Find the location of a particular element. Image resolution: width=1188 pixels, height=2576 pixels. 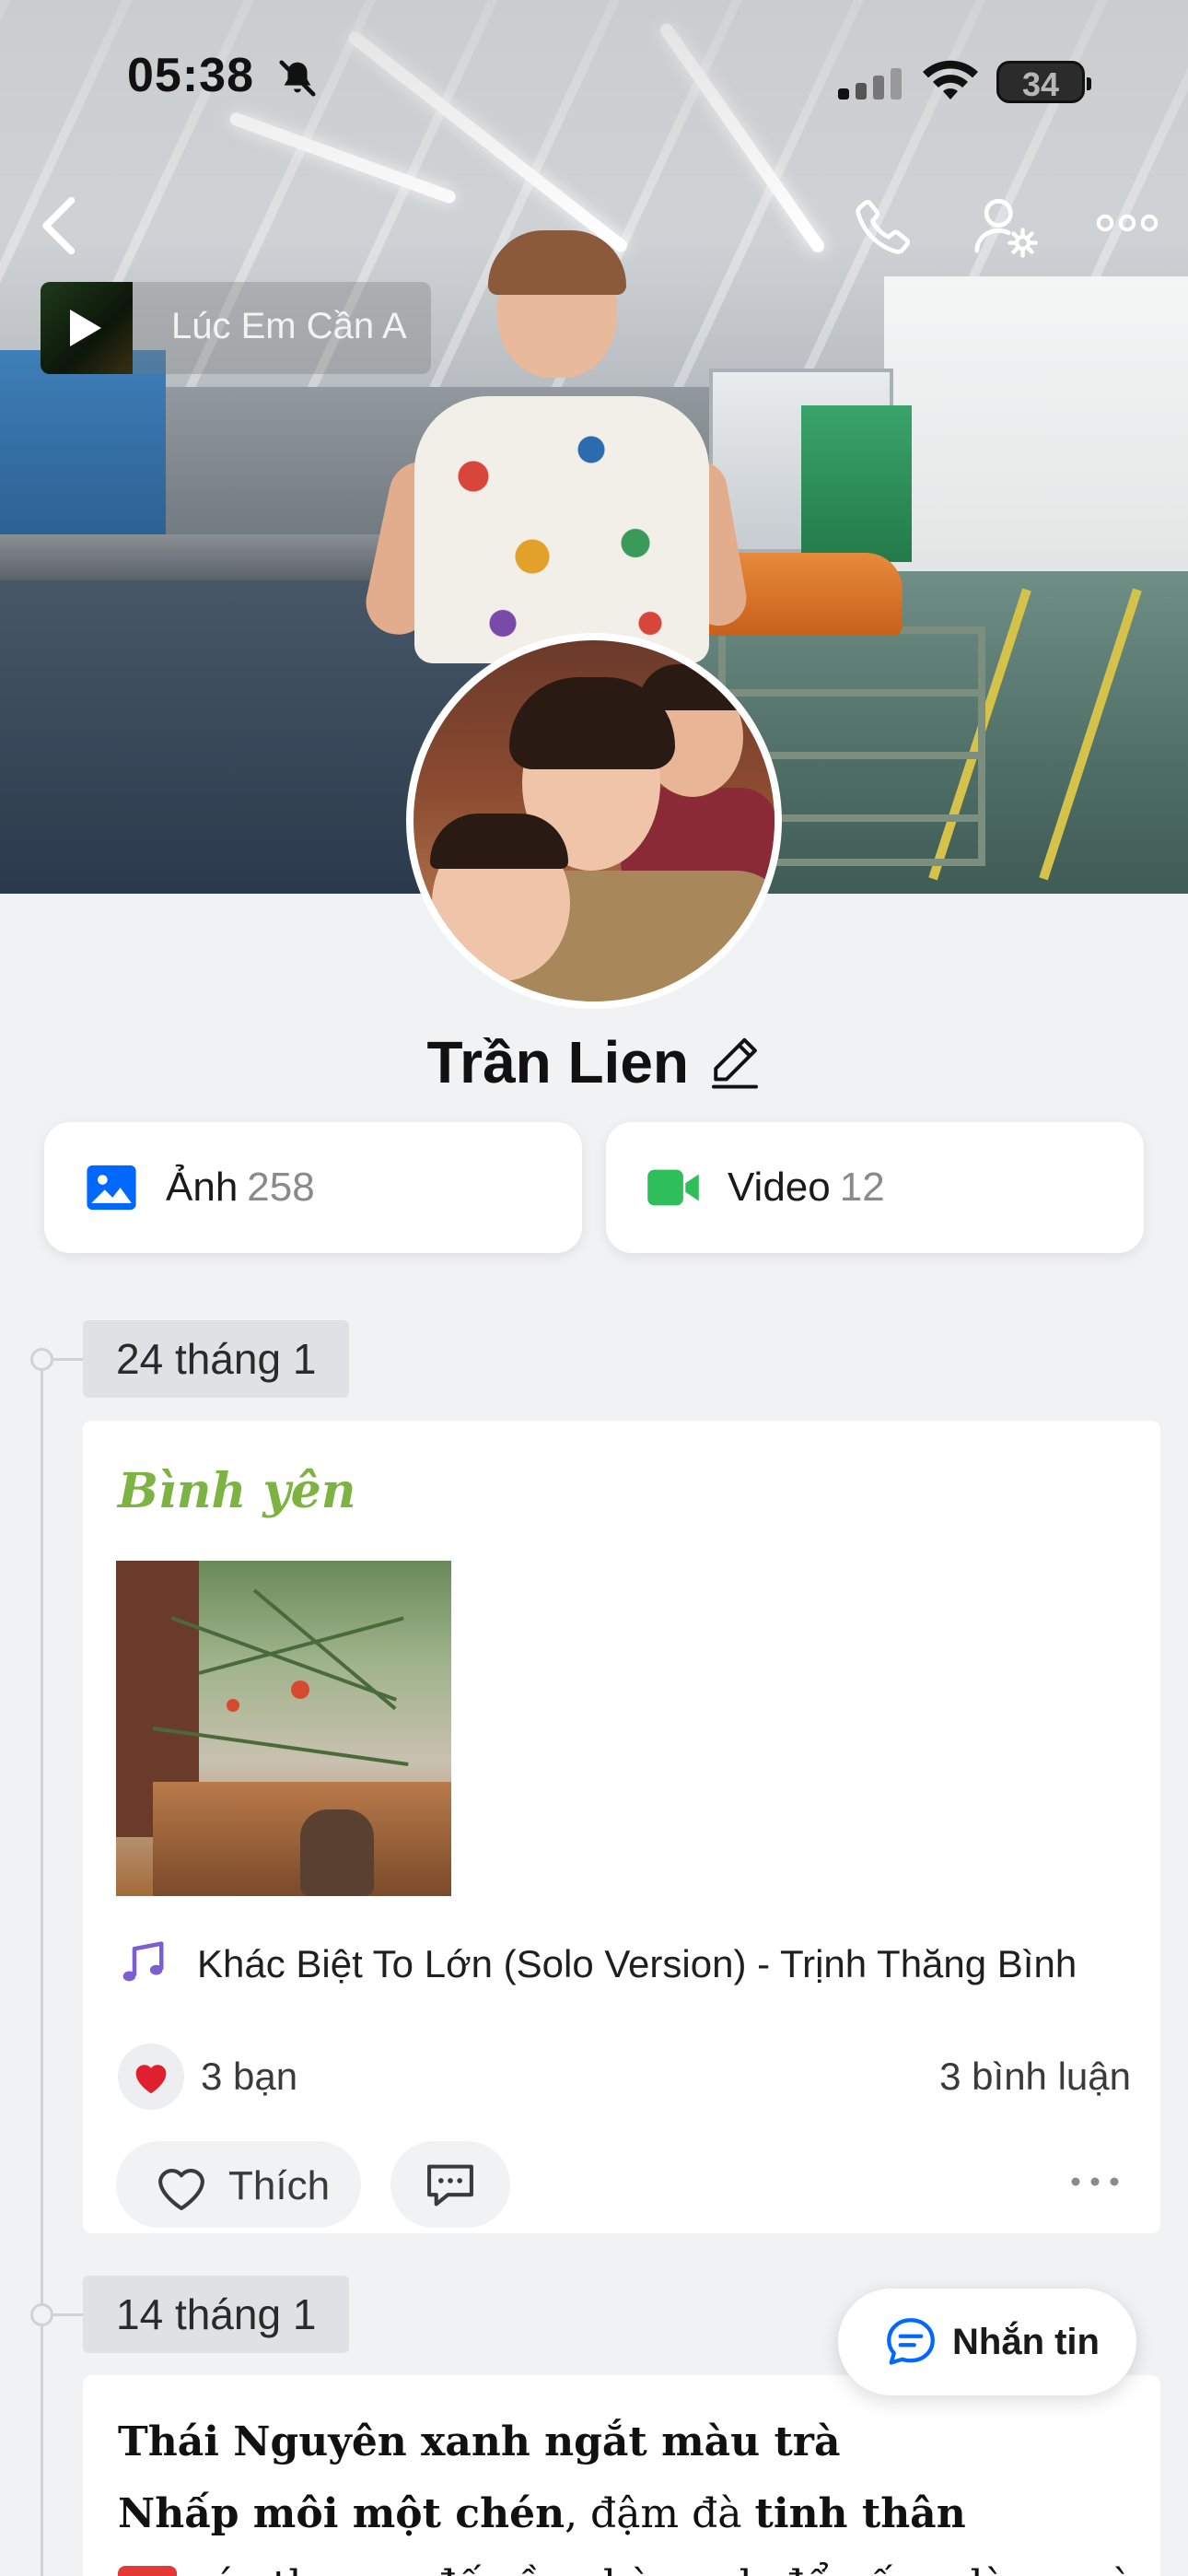

muted-bell-icon is located at coordinates (297, 78).